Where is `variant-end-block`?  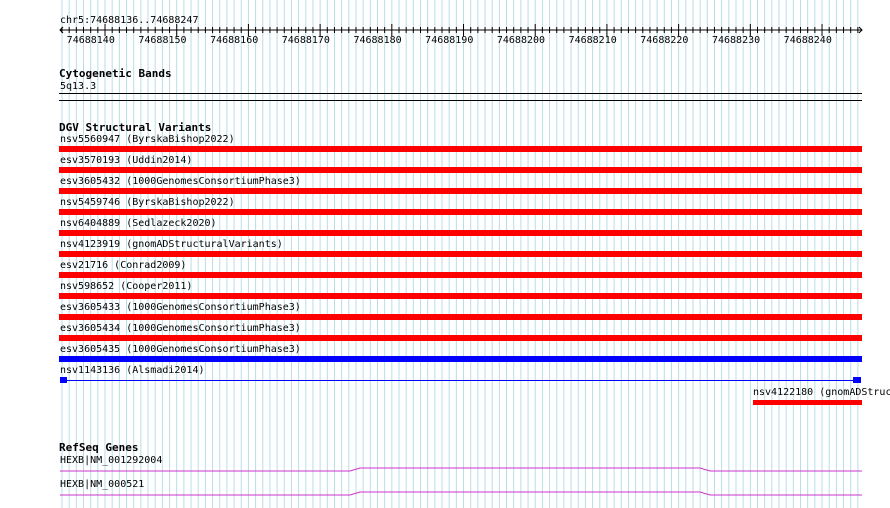
variant-end-block is located at coordinates (857, 380).